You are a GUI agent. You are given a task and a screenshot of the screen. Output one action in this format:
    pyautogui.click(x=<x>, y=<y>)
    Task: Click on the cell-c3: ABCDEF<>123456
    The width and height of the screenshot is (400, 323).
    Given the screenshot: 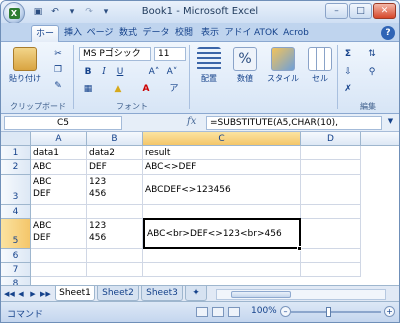 What is the action you would take?
    pyautogui.click(x=222, y=190)
    